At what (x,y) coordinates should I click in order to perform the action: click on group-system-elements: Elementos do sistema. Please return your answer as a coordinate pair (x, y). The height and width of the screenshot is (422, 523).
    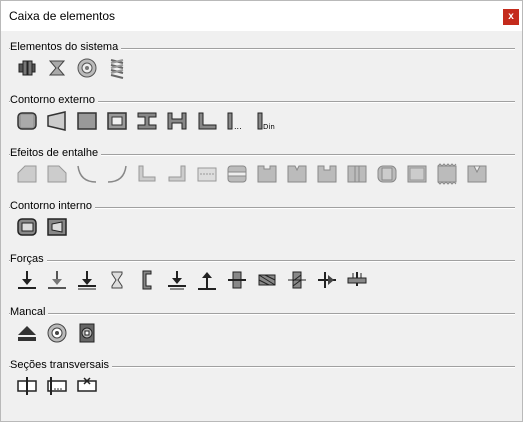
    Looking at the image, I should click on (262, 60).